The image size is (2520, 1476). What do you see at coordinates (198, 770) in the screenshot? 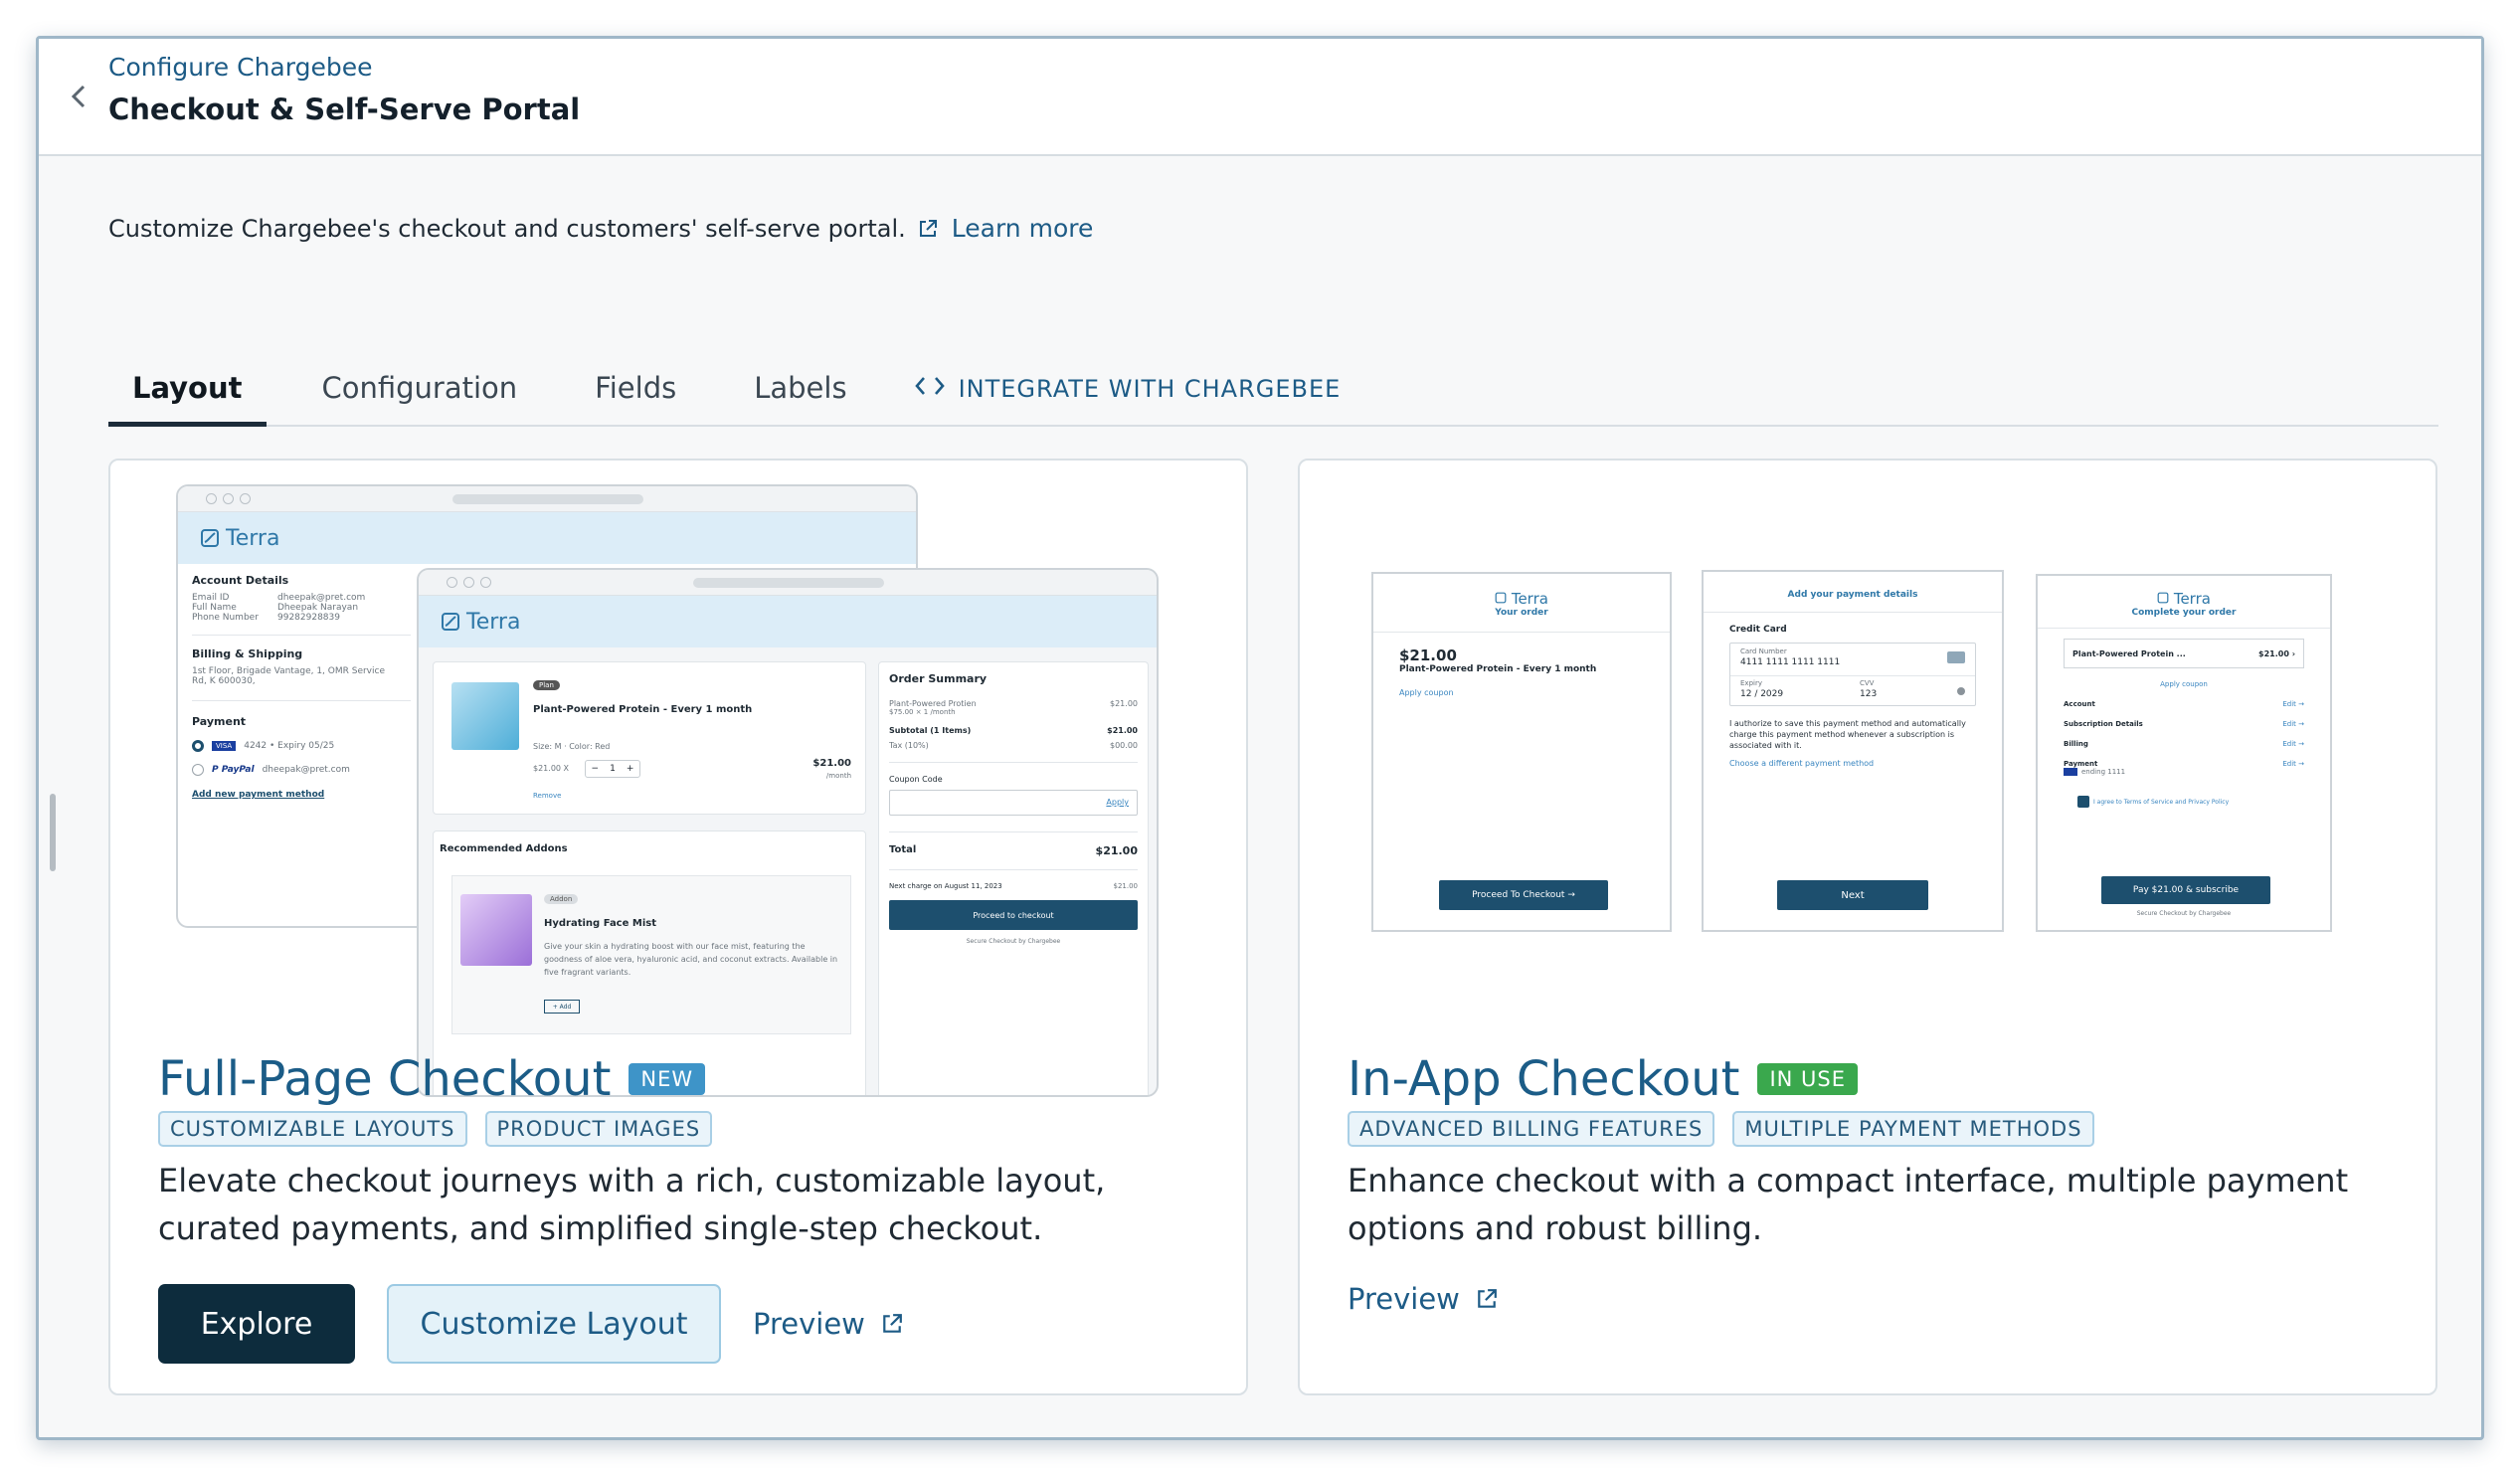
I see `radio-icon` at bounding box center [198, 770].